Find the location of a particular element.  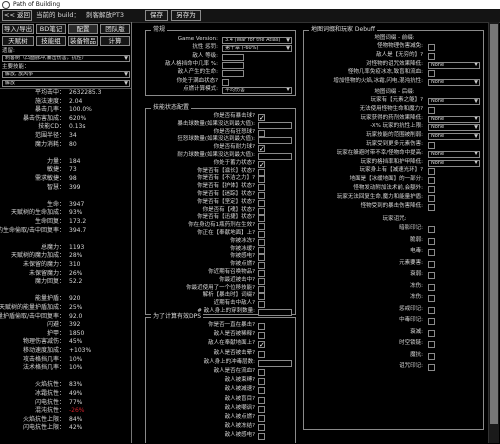

tree-button: 天赋树 is located at coordinates (18, 41).